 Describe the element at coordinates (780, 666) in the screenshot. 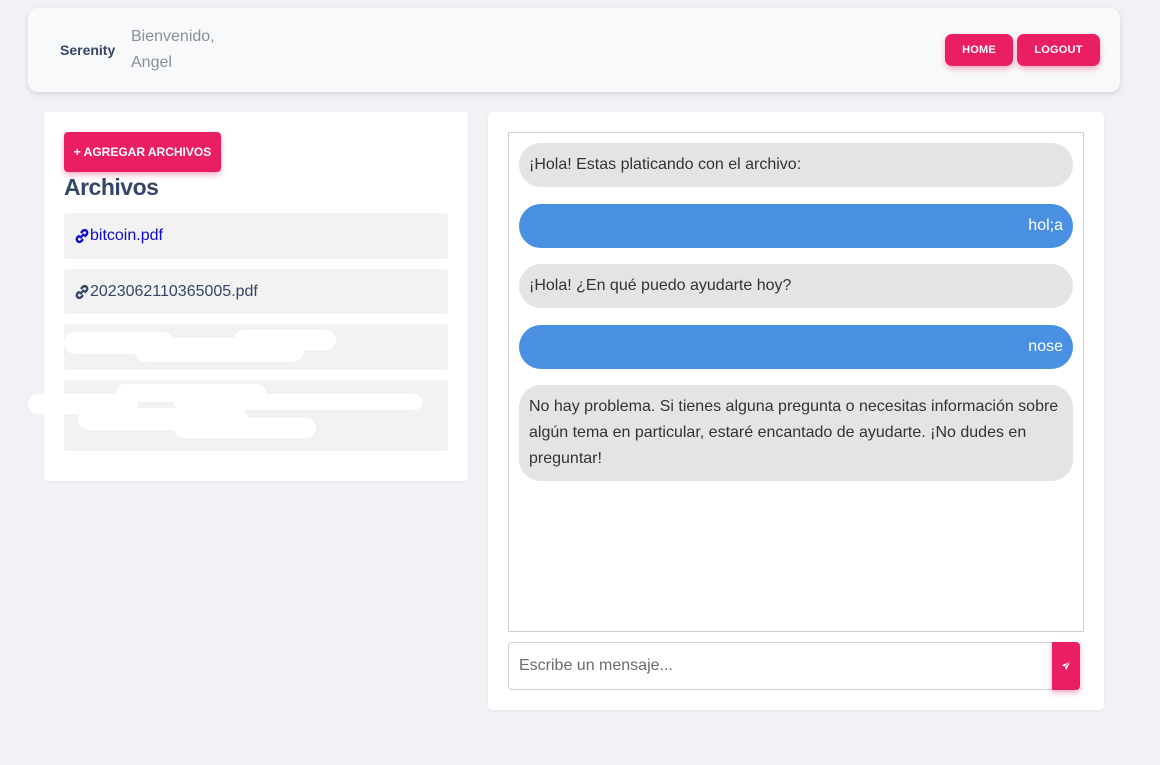

I see `message-input` at that location.